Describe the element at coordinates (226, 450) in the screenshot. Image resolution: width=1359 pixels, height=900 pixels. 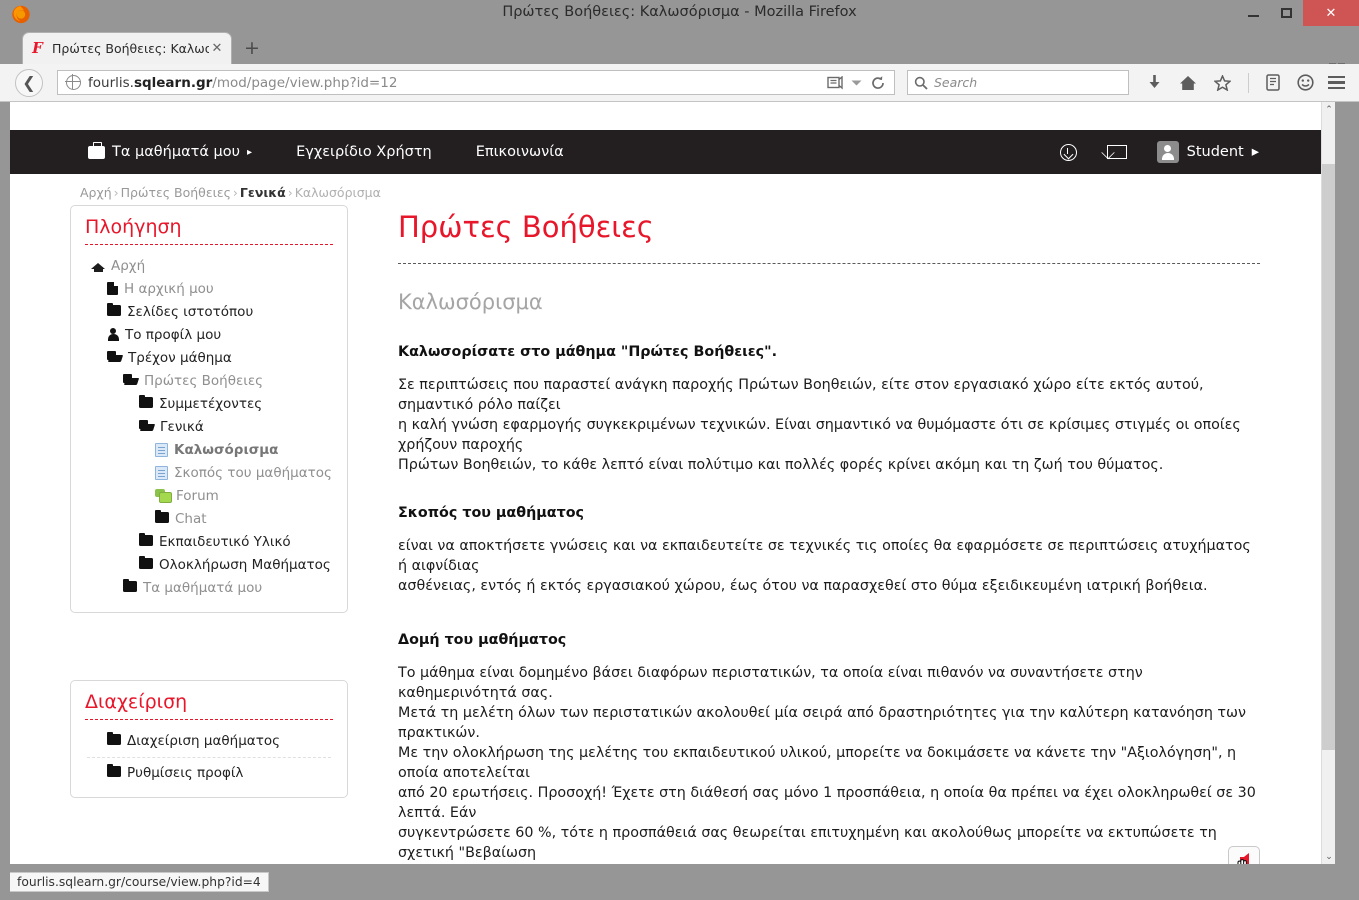
I see `nav-tree-label: Καλωσόρισμα` at that location.